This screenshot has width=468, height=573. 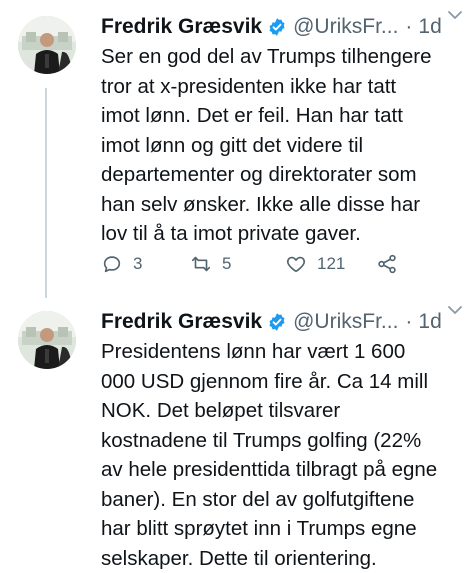 What do you see at coordinates (281, 441) in the screenshot?
I see `tweet-text-line: kostnadene til Trumps golfing (22%` at bounding box center [281, 441].